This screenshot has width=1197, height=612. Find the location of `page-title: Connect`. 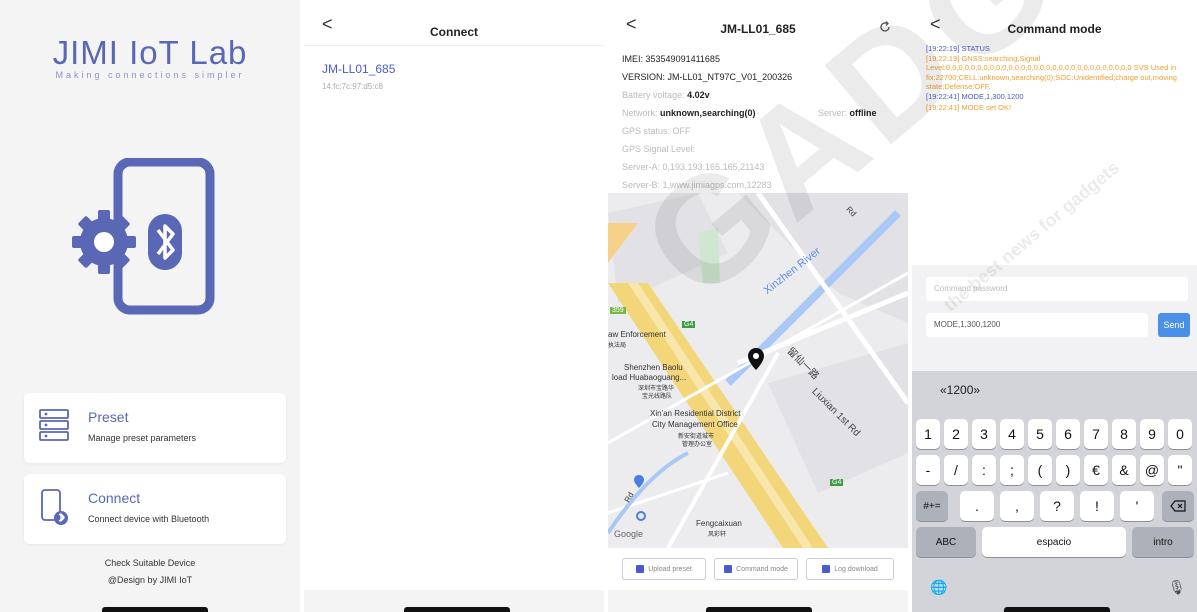

page-title: Connect is located at coordinates (454, 32).